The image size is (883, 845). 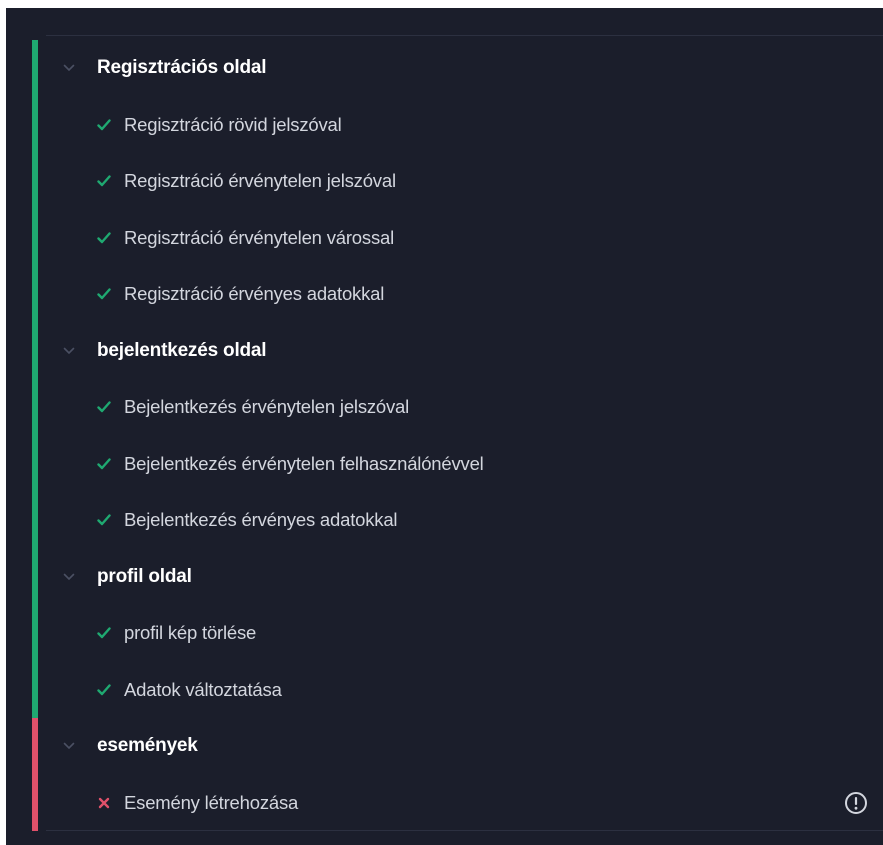 I want to click on test-label: Regisztráció érvénytelen jelszóval, so click(x=260, y=181).